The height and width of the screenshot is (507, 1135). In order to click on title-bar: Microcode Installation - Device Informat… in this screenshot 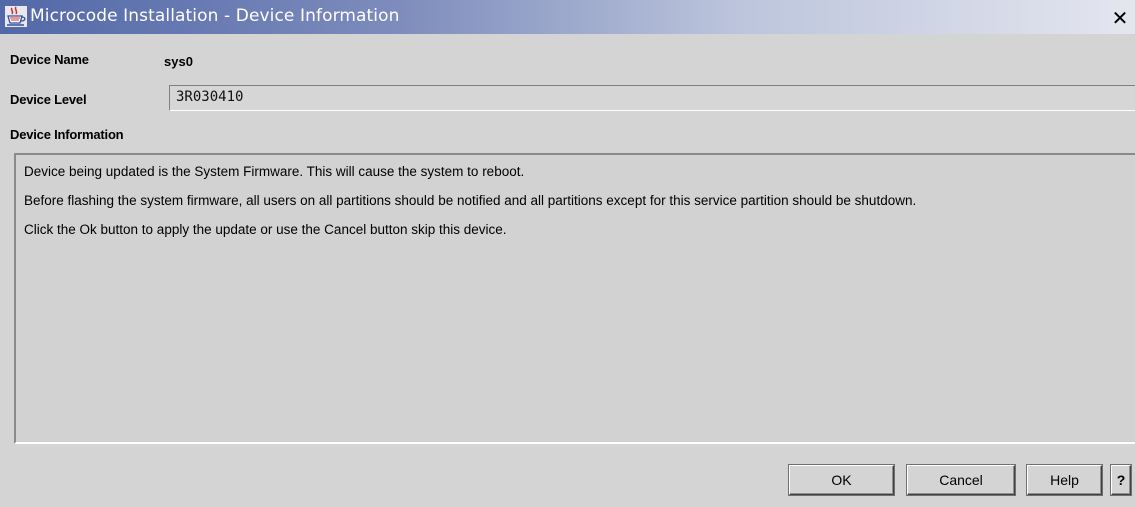, I will do `click(567, 17)`.